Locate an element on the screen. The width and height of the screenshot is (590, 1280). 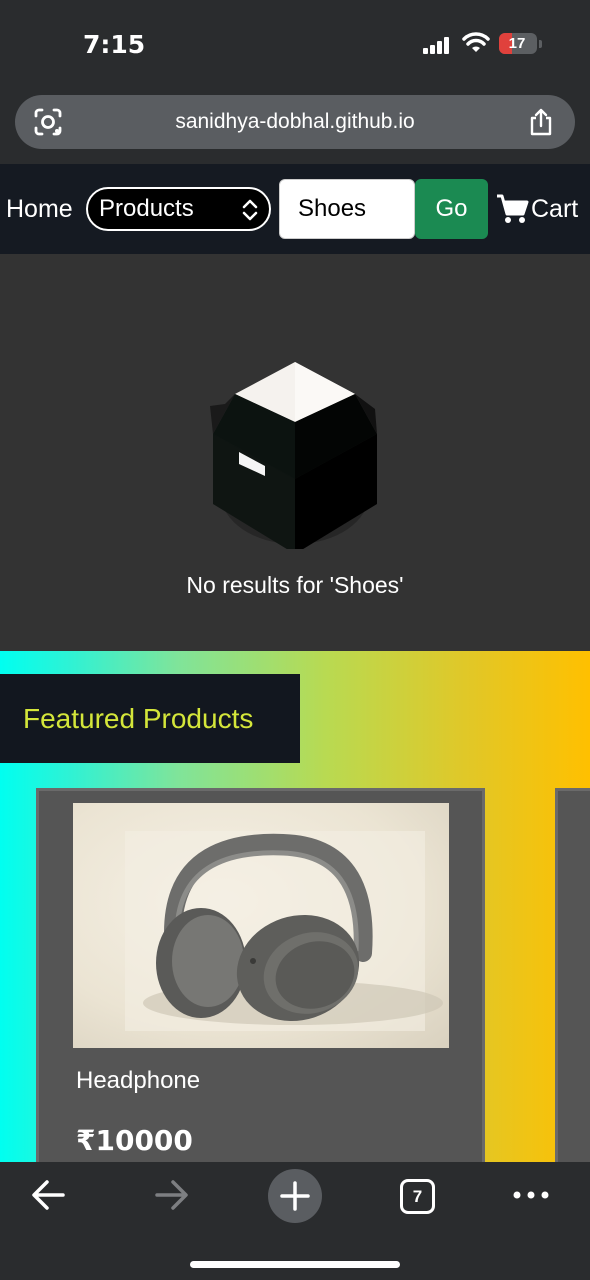
product-image is located at coordinates (261, 925).